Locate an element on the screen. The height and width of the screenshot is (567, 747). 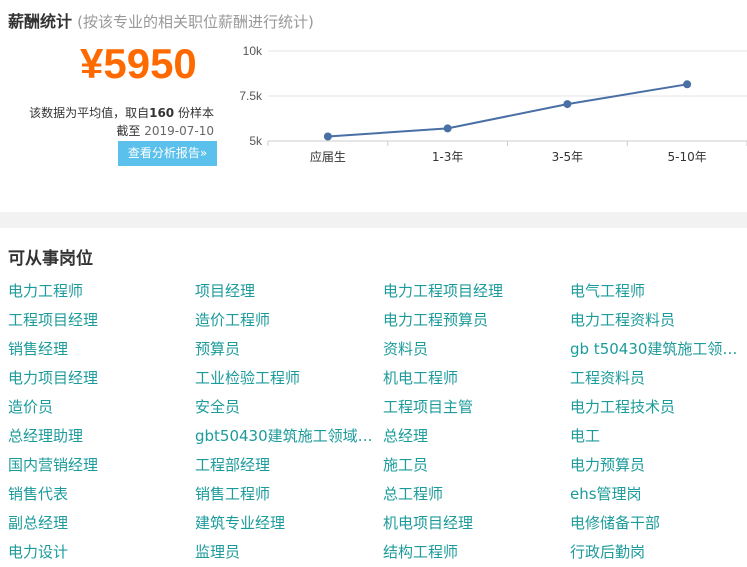
date-note: 截至 2019-07-10 is located at coordinates (165, 130).